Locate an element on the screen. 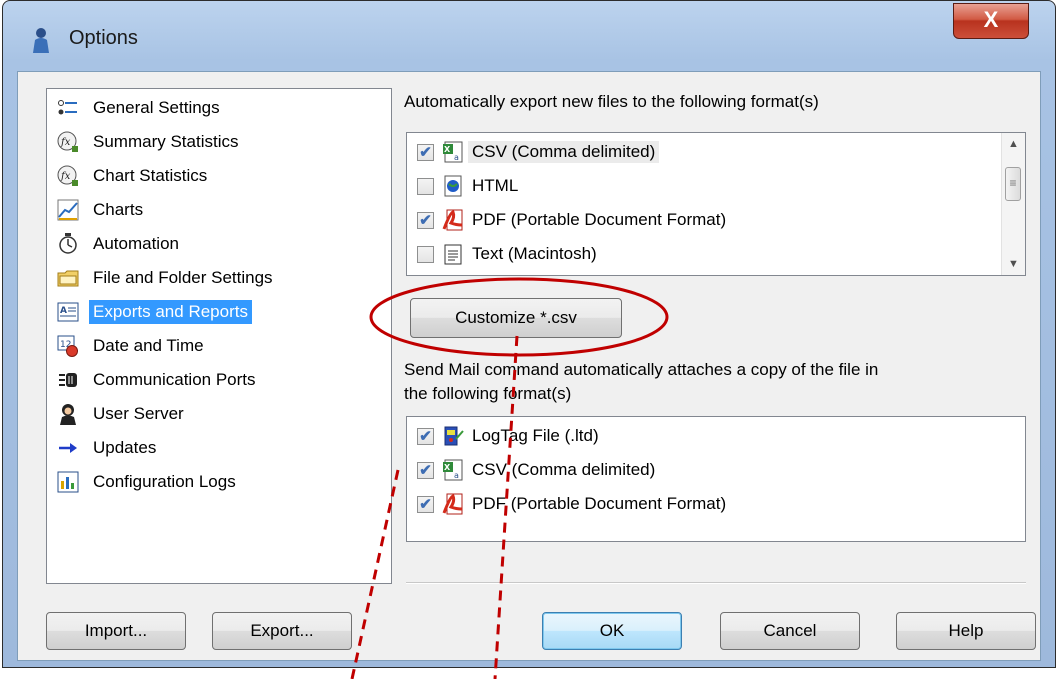 The width and height of the screenshot is (1060, 679). nav-item-automation: Automation is located at coordinates (120, 244).